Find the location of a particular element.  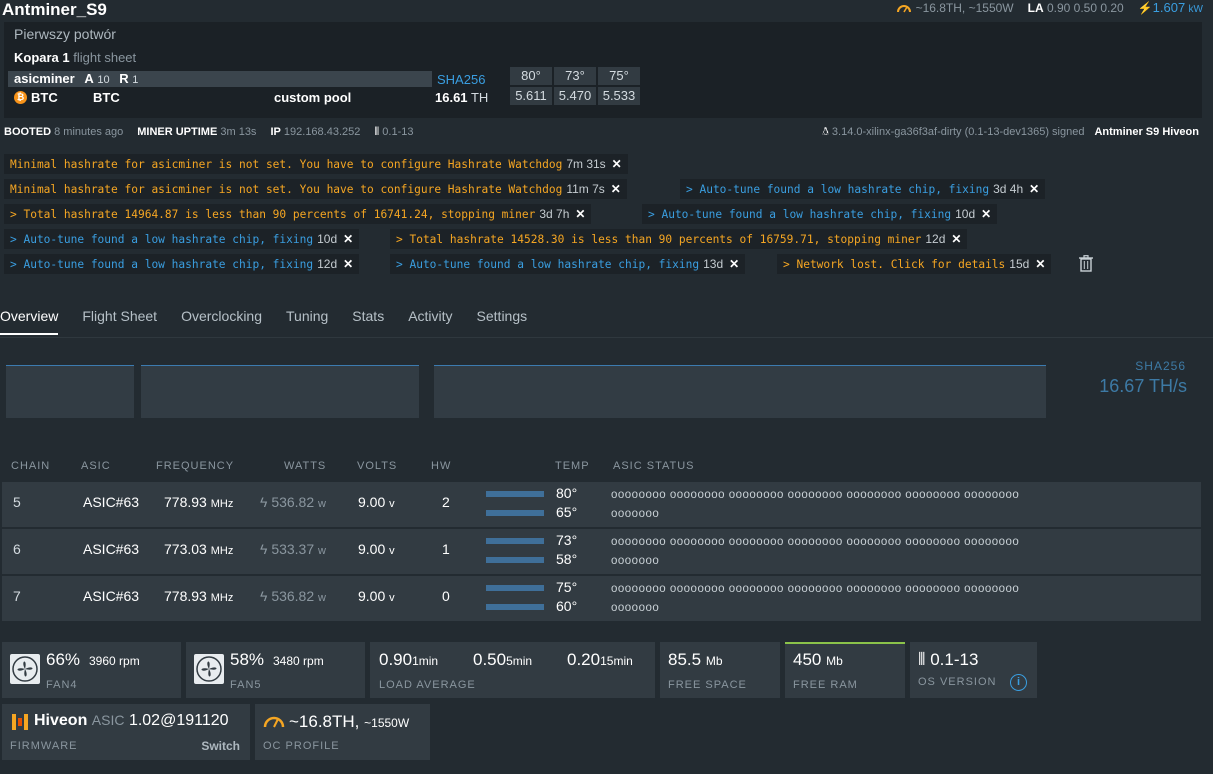

flight-sheet: Kopara 1 flight sheet is located at coordinates (75, 57).